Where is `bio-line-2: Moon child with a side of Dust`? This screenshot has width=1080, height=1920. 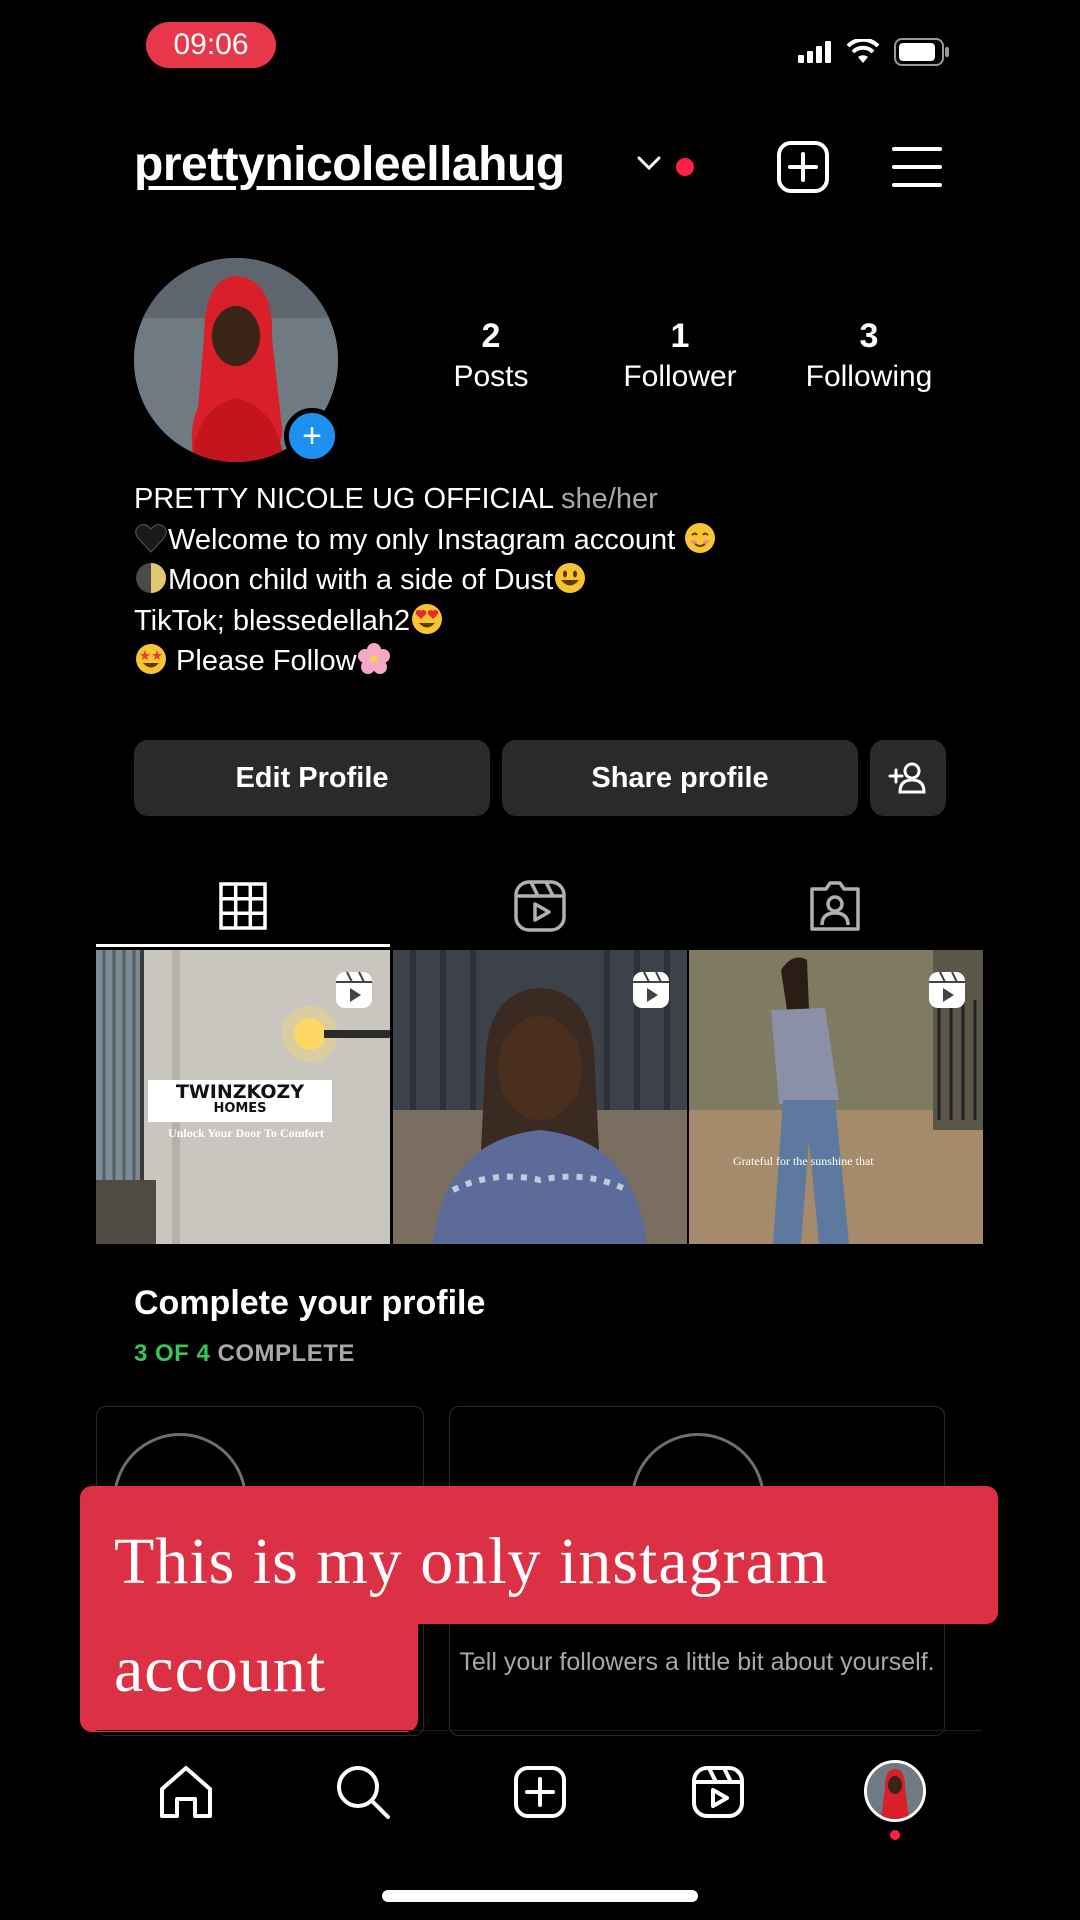
bio-line-2: Moon child with a side of Dust is located at coordinates (361, 580).